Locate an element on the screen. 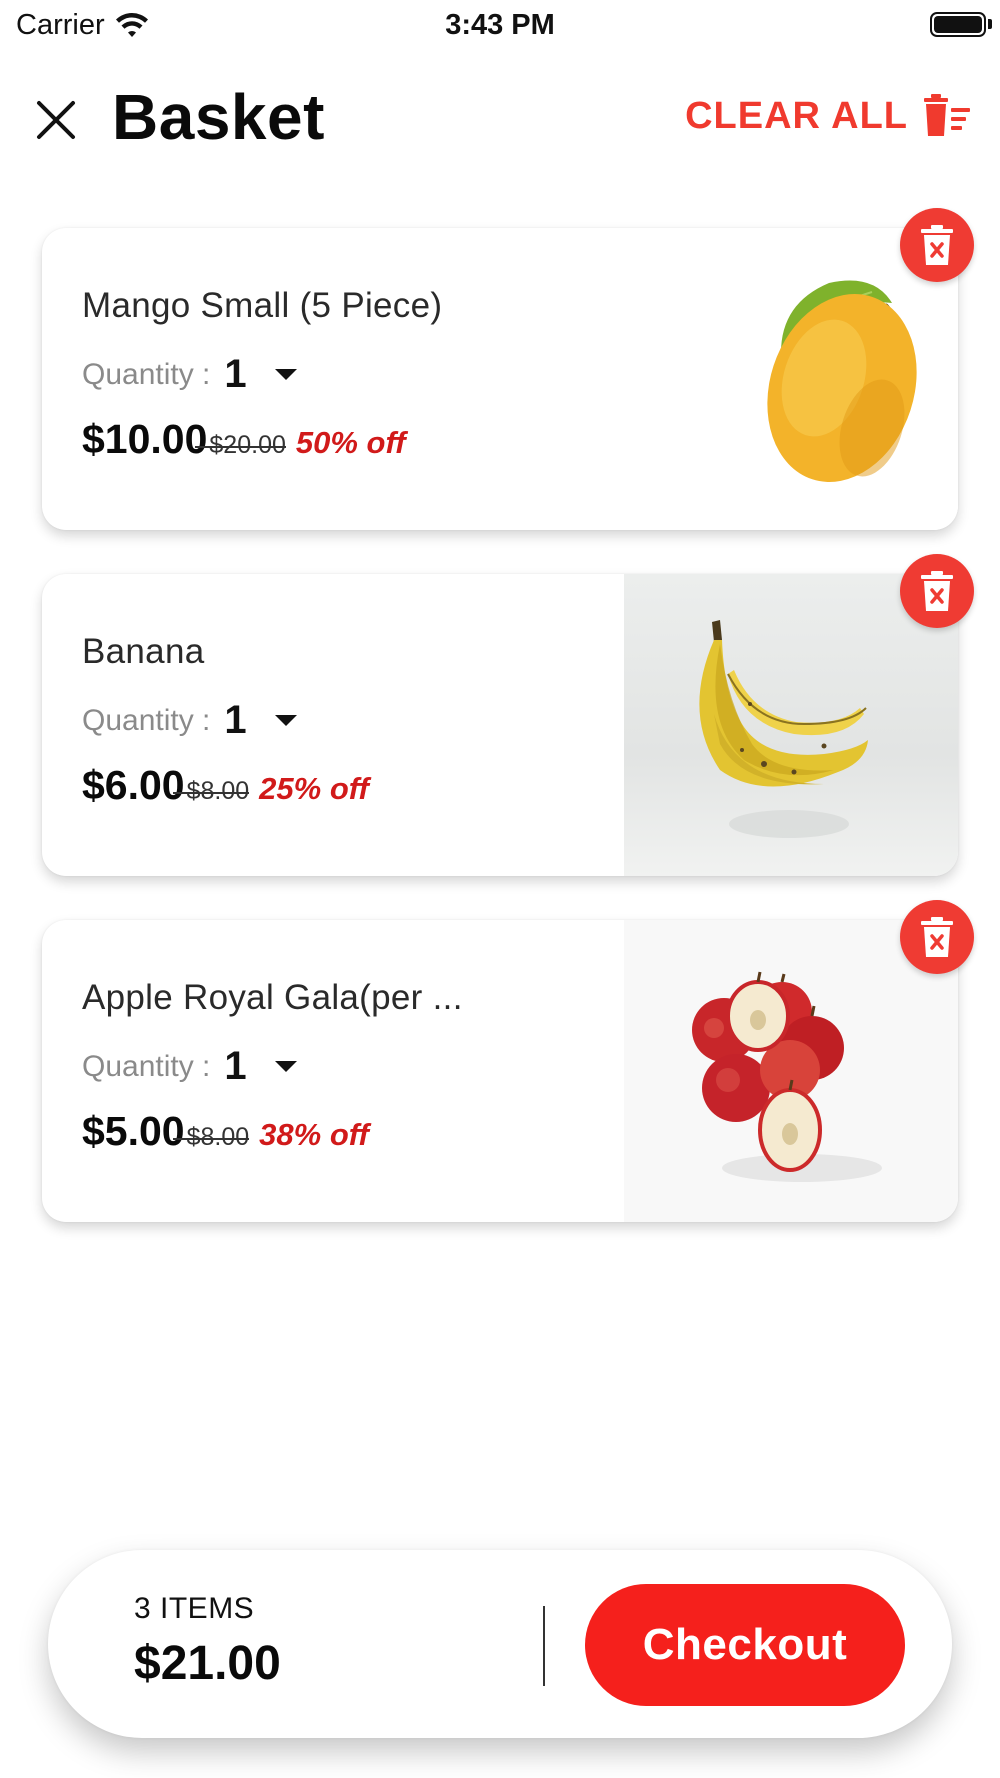 This screenshot has width=1000, height=1778. price-row: $10.00 $20.00 50% off is located at coordinates (244, 439).